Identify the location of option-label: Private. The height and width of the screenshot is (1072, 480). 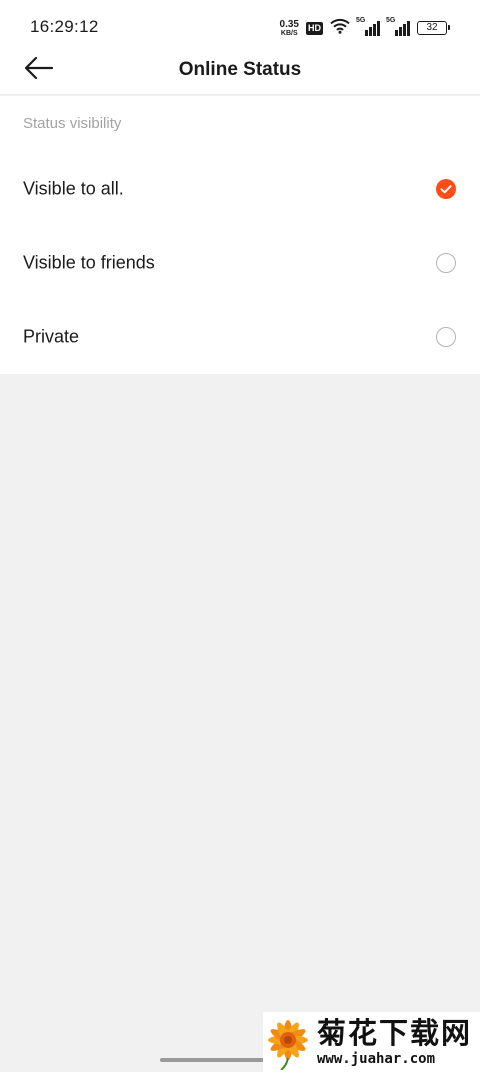
(51, 336).